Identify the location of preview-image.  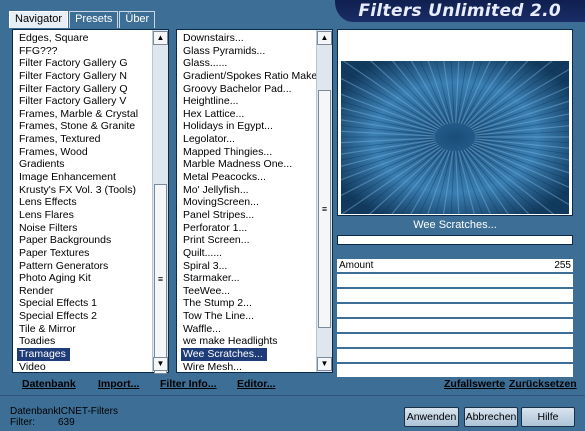
(455, 137).